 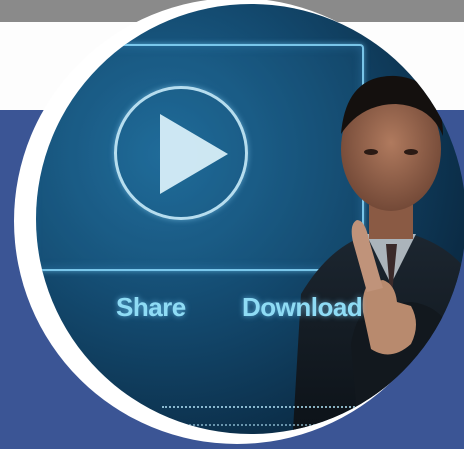 I want to click on share-button: Share, so click(x=151, y=307).